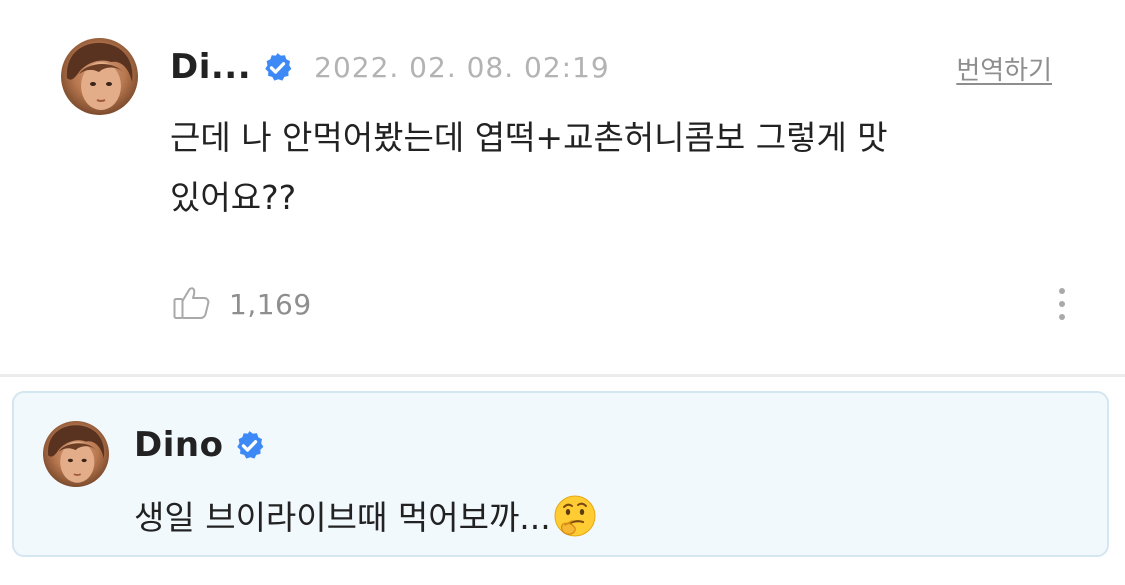 The image size is (1125, 585). I want to click on translate-link: 번역하기, so click(1004, 68).